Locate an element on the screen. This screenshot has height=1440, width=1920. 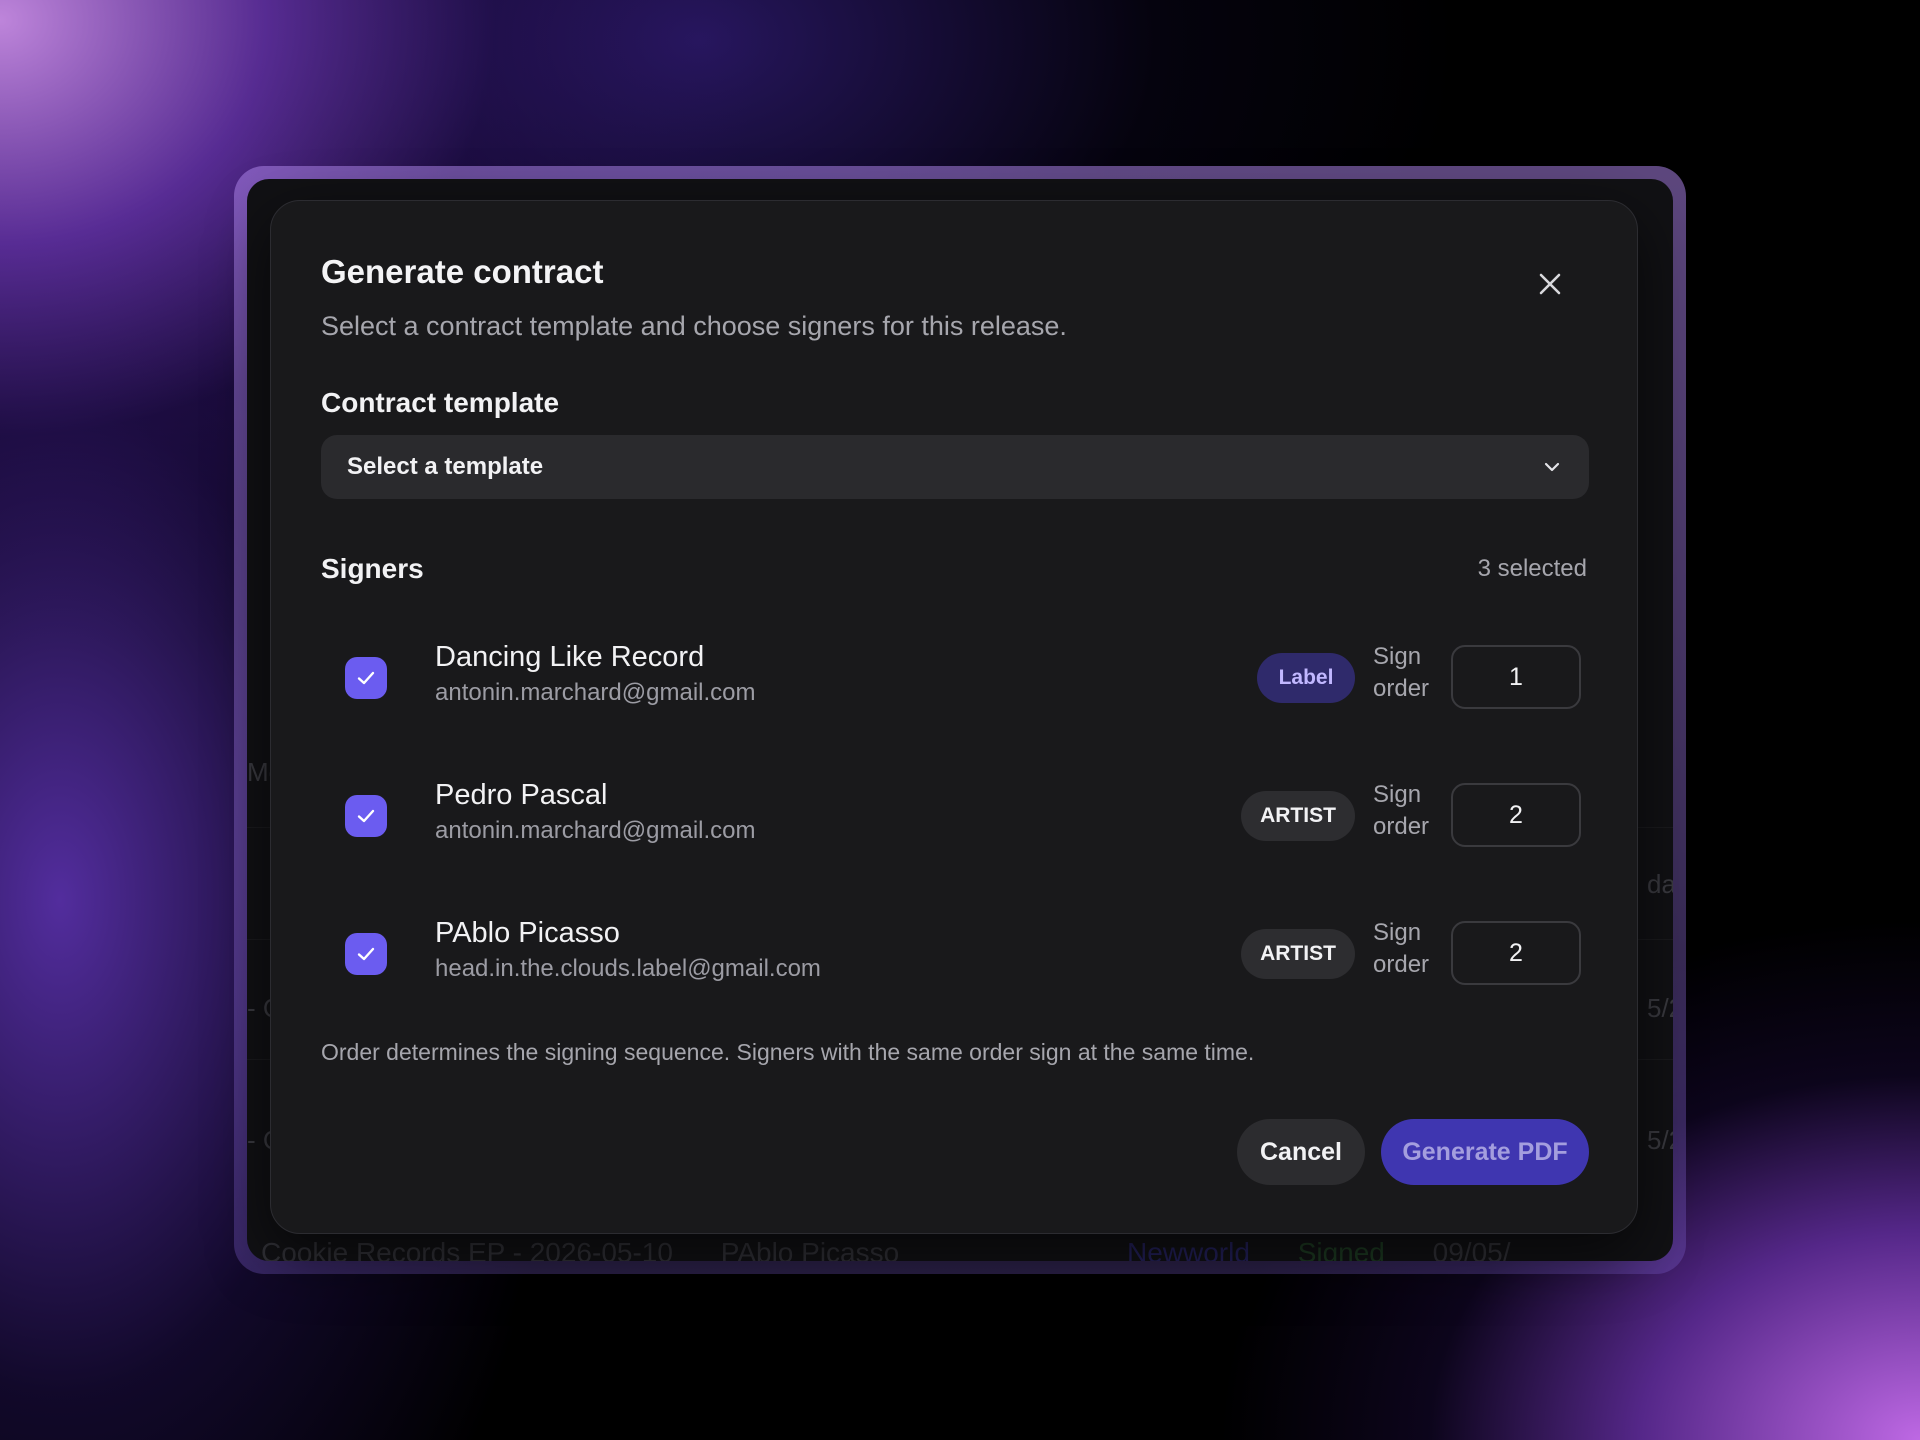
template-select-value: Select a template is located at coordinates (445, 466).